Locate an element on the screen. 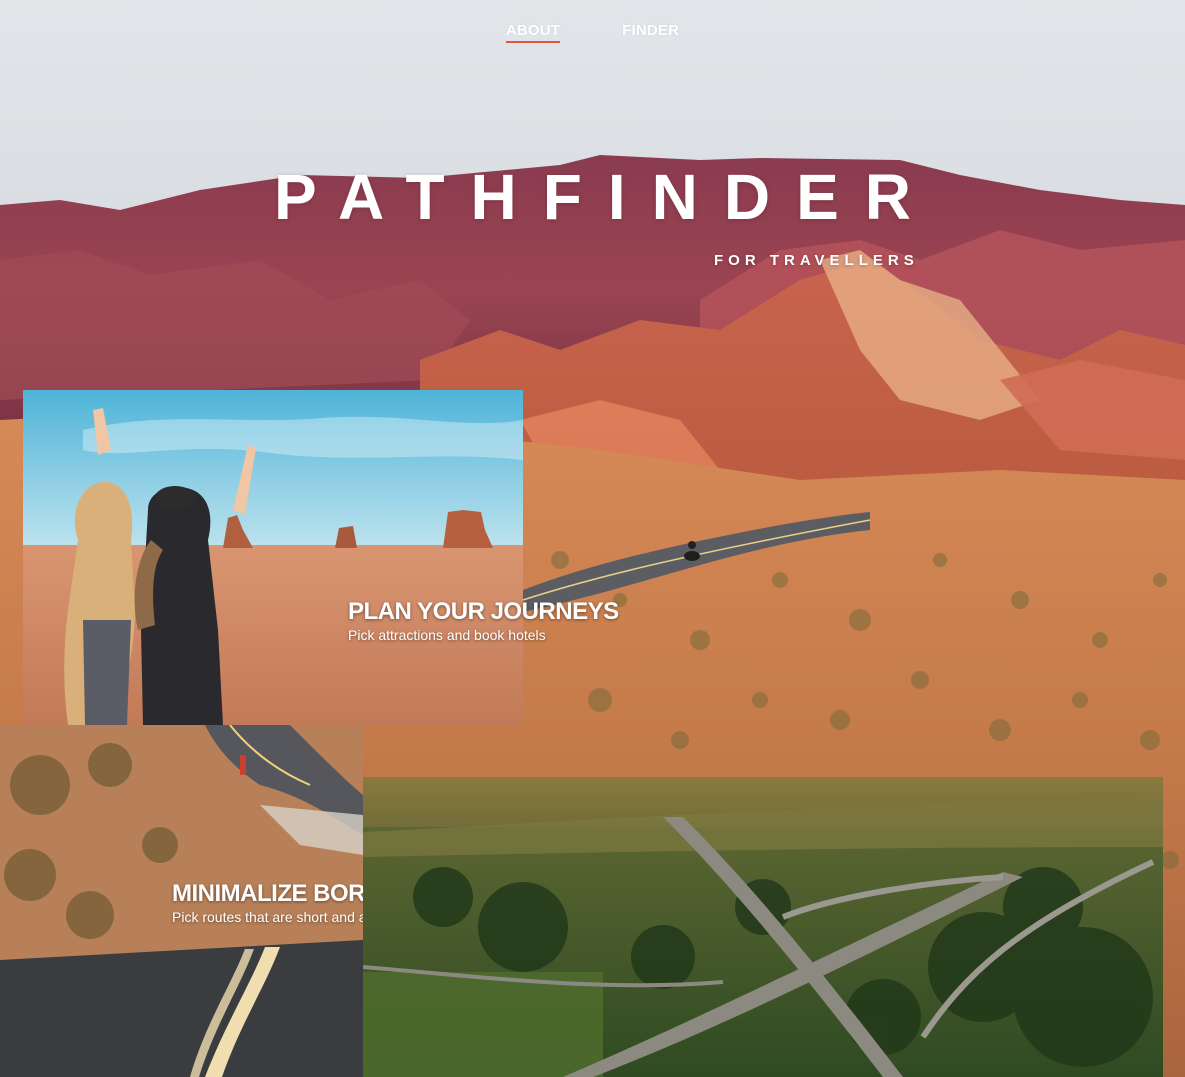  nav-link-about: ABOUT is located at coordinates (533, 32).